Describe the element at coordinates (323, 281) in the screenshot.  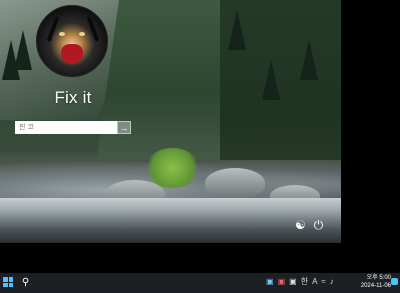
I see `wifi-icon: ≈` at that location.